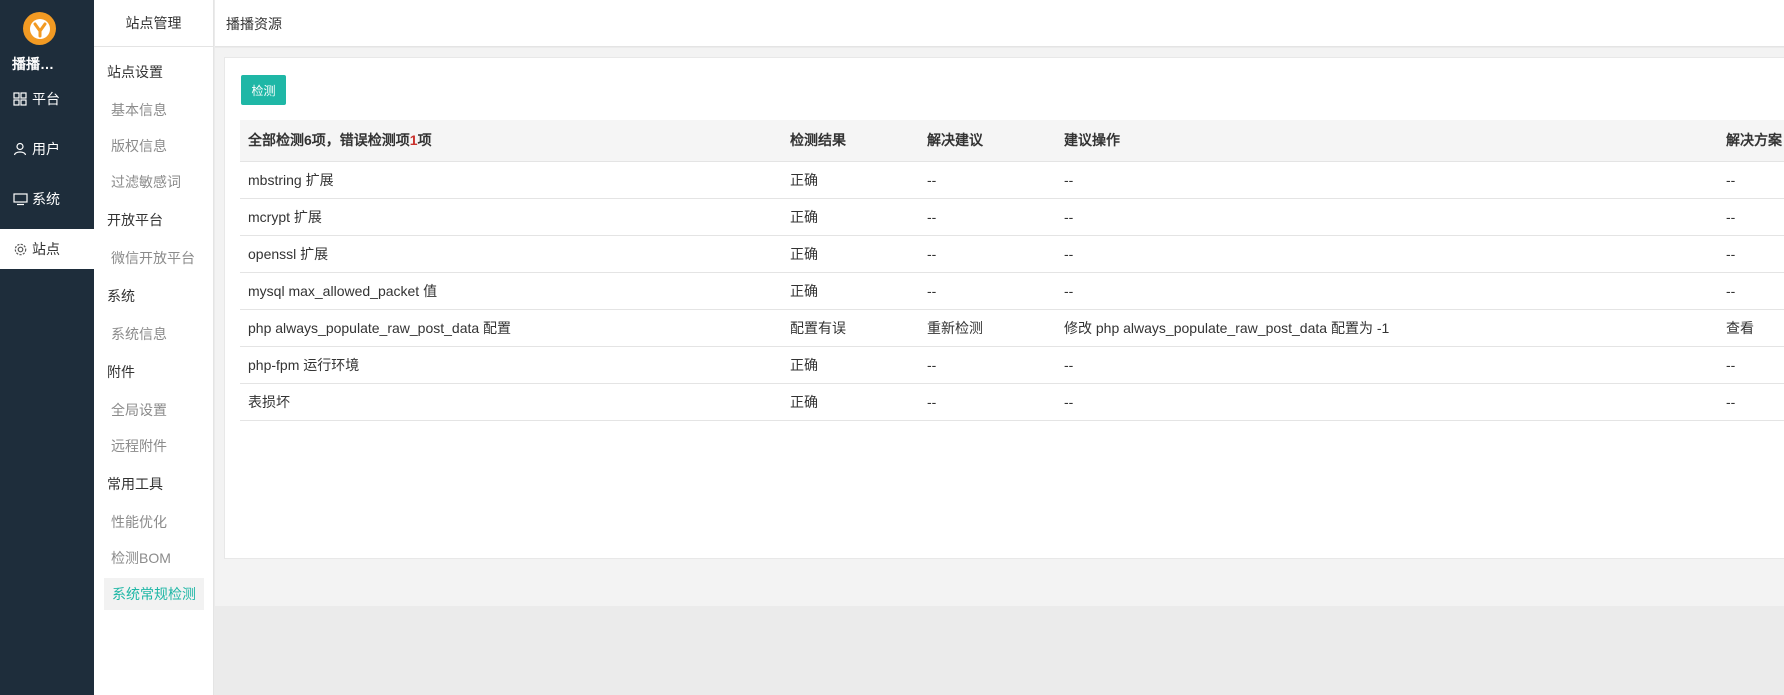  Describe the element at coordinates (511, 141) in the screenshot. I see `summary-header: 全部检测6项，错误检测项1项` at that location.